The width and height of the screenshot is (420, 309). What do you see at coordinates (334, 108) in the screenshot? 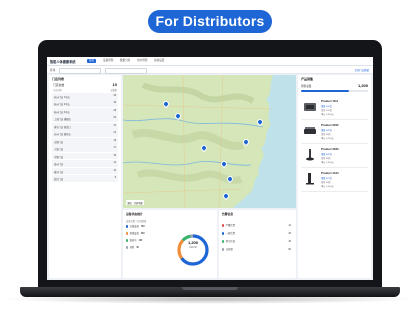
I see `product-card: Product 1111 销量 320台 库存 120台 单价 2,800元` at bounding box center [334, 108].